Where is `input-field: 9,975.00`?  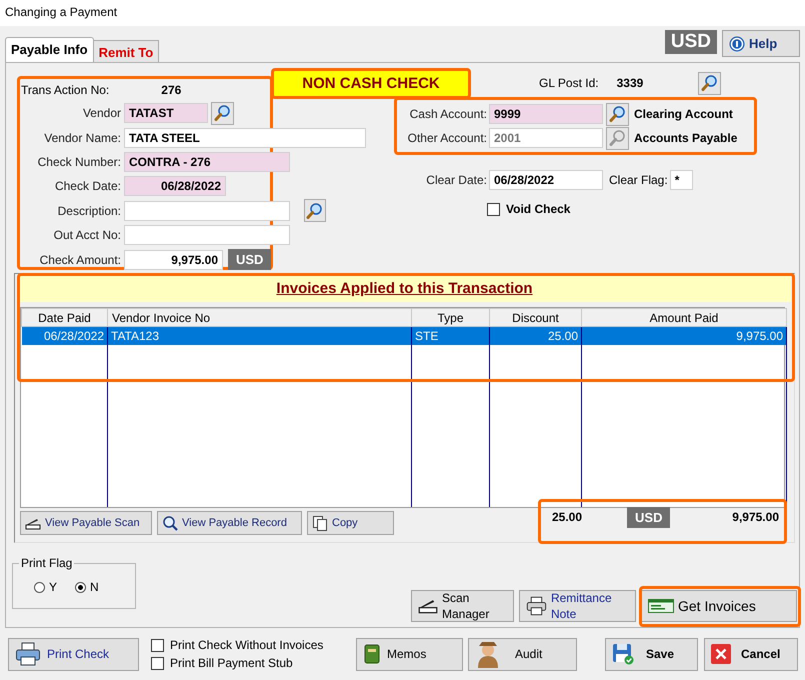 input-field: 9,975.00 is located at coordinates (173, 260).